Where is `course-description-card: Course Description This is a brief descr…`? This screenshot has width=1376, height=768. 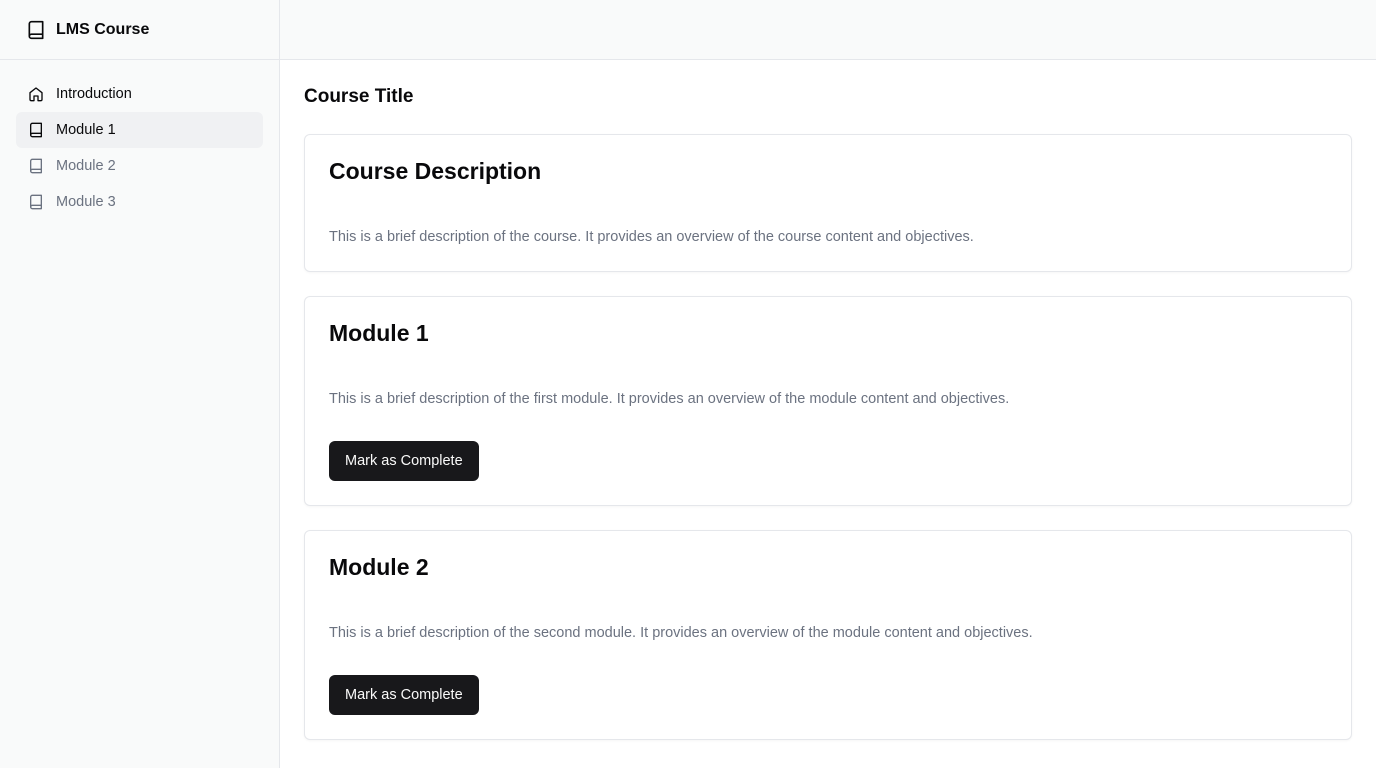
course-description-card: Course Description This is a brief descr… is located at coordinates (828, 203).